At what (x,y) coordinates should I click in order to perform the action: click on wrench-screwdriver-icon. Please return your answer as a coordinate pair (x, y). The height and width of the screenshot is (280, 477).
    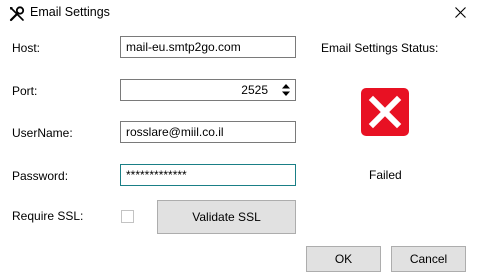
    Looking at the image, I should click on (17, 14).